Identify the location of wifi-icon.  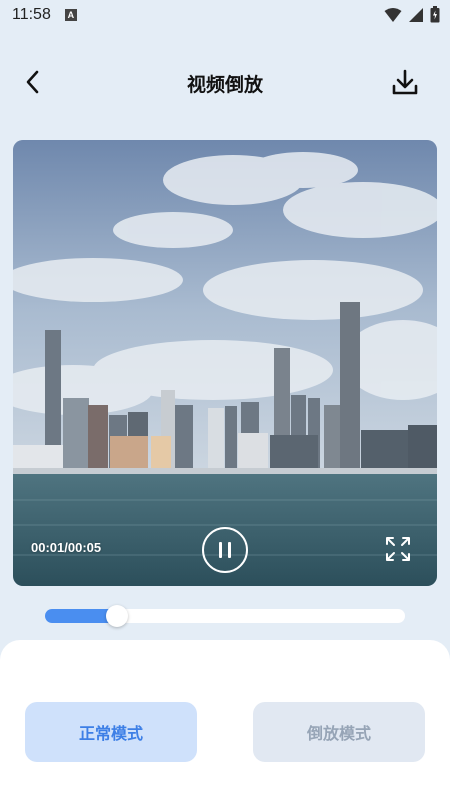
(393, 14).